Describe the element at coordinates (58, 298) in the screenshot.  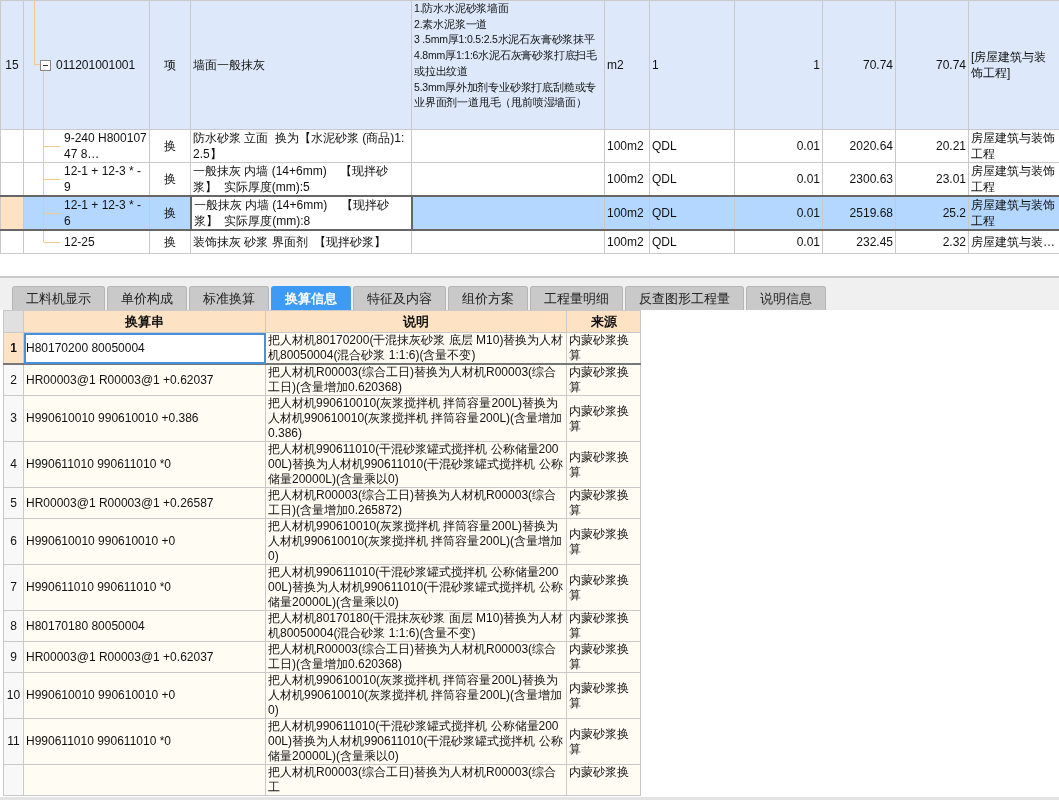
I see `tab: 工料机显示` at that location.